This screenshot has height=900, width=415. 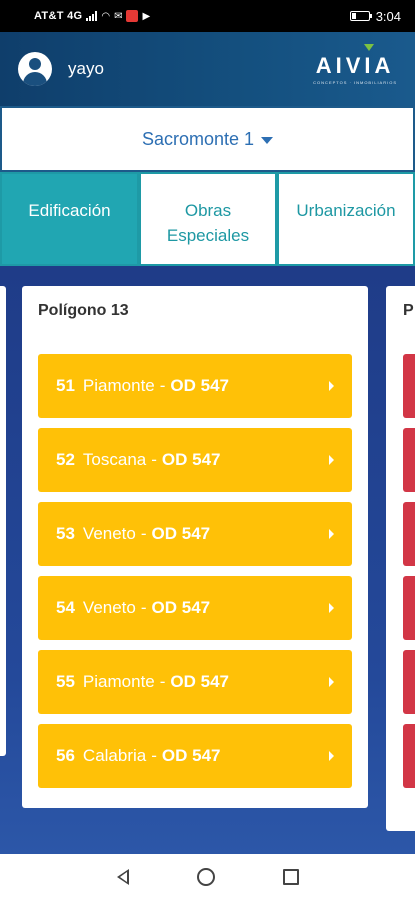 What do you see at coordinates (388, 16) in the screenshot?
I see `clock: 3:04` at bounding box center [388, 16].